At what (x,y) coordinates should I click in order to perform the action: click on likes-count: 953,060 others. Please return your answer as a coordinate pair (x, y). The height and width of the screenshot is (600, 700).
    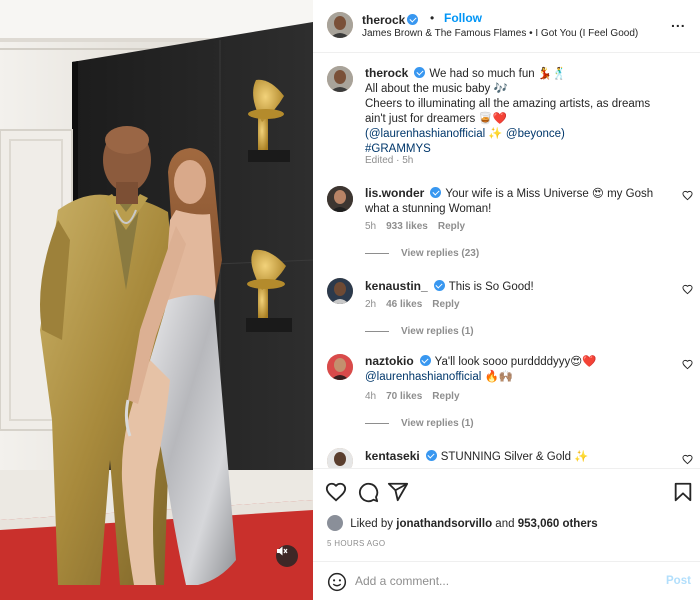
    Looking at the image, I should click on (558, 524).